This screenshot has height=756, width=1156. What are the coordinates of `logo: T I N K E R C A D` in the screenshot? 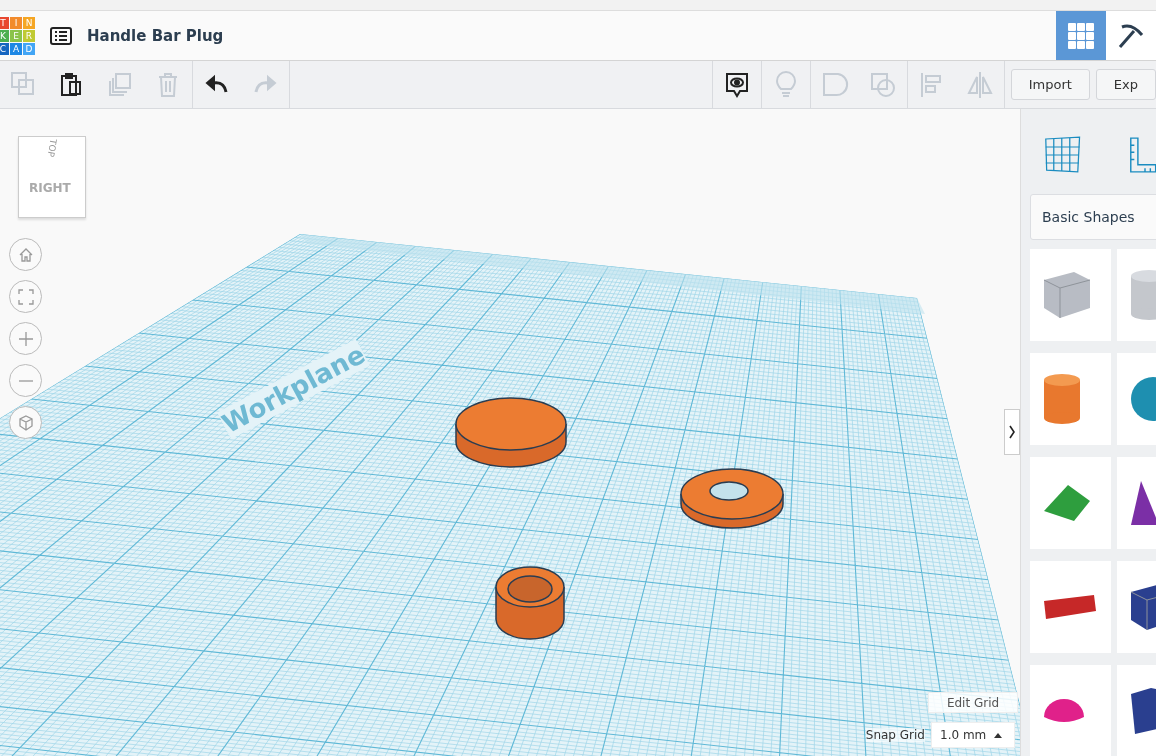 It's located at (17, 35).